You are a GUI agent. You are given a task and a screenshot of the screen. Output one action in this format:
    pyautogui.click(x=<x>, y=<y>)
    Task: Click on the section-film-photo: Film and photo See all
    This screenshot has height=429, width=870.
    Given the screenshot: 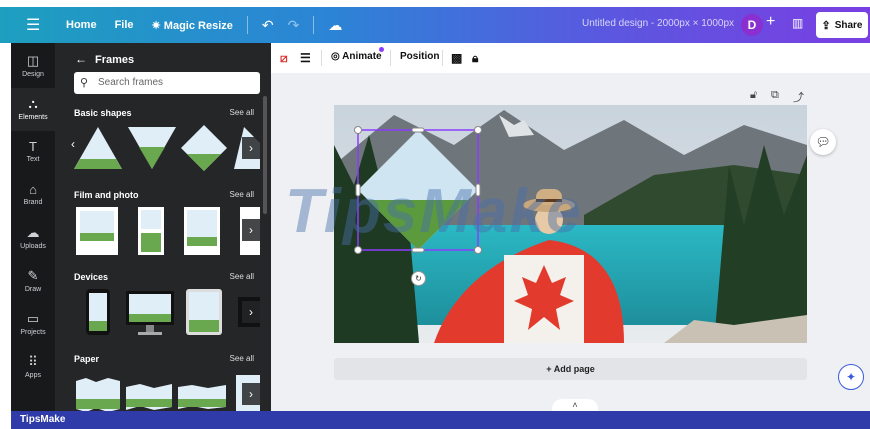 What is the action you would take?
    pyautogui.click(x=164, y=195)
    